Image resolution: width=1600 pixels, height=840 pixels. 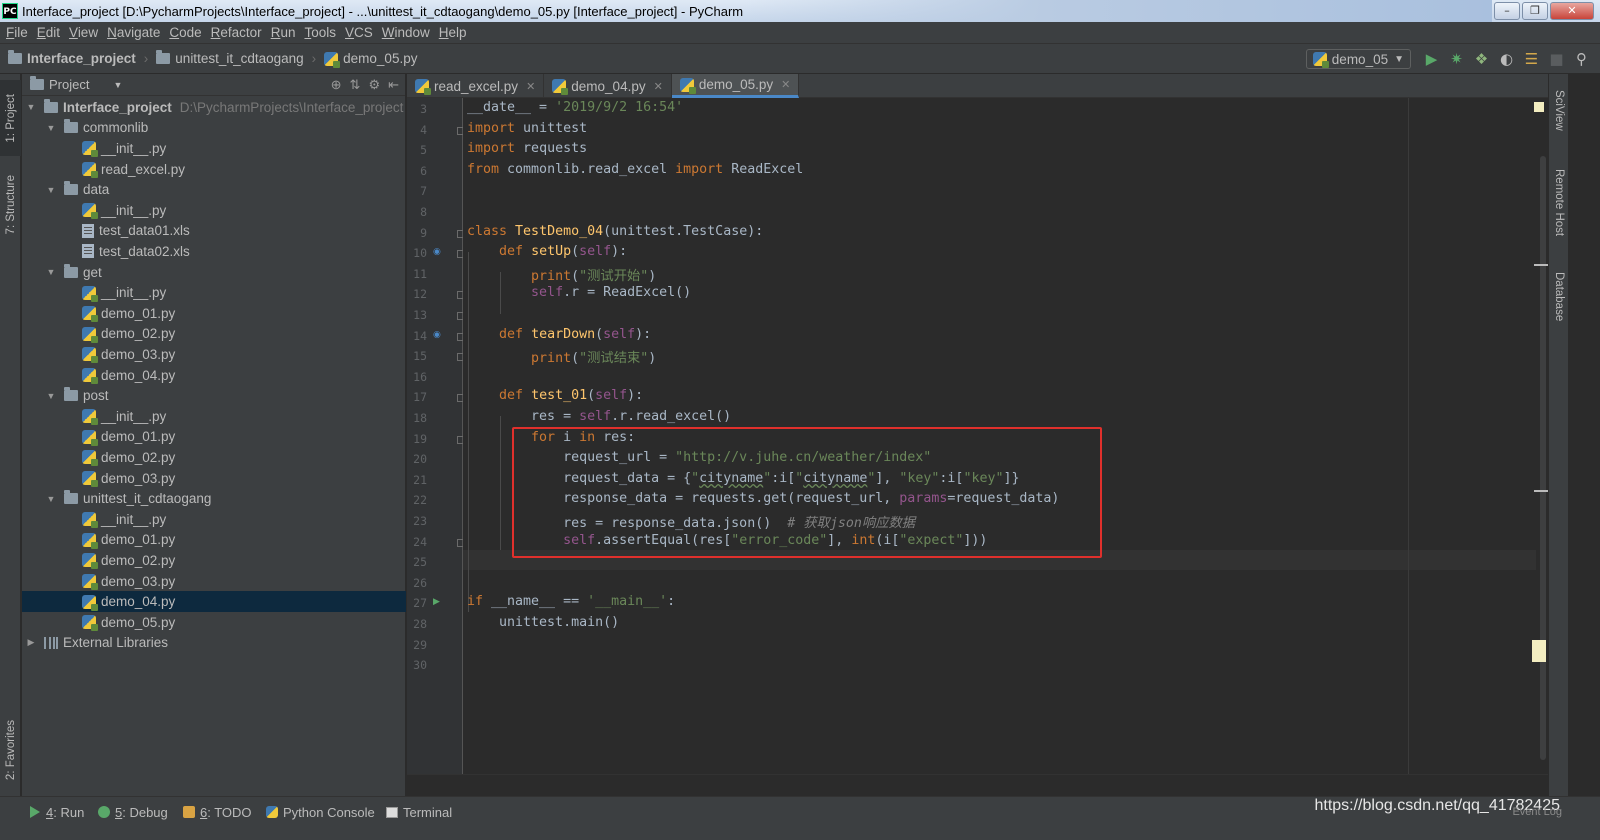 What do you see at coordinates (977, 785) in the screenshot?
I see `editor-horizontal-scrollbar` at bounding box center [977, 785].